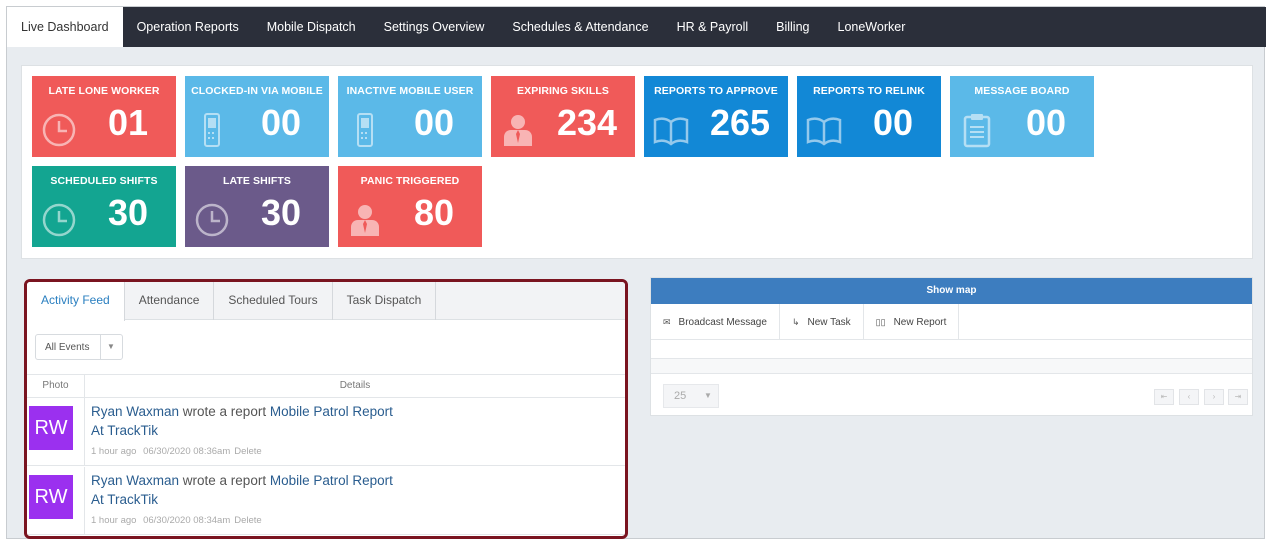 The height and width of the screenshot is (546, 1272). What do you see at coordinates (100, 347) in the screenshot?
I see `select-divider` at bounding box center [100, 347].